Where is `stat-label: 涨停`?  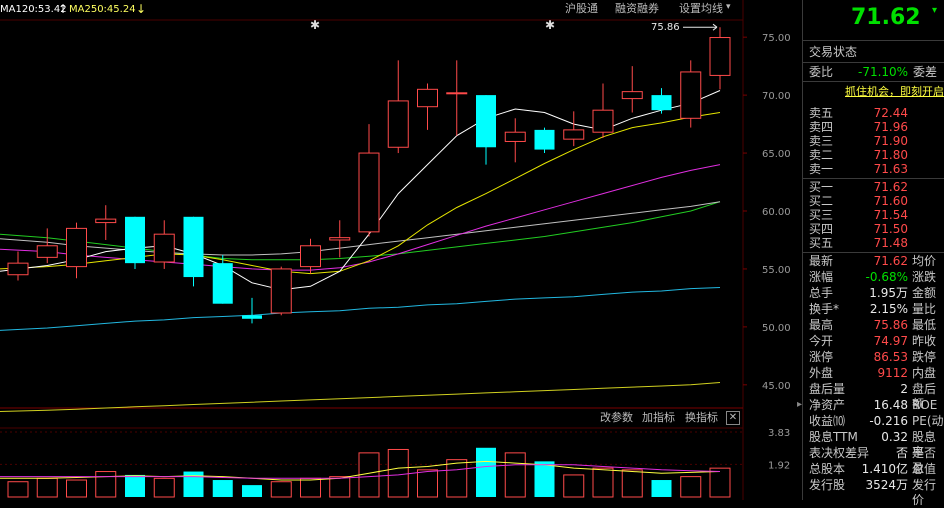 stat-label: 涨停 is located at coordinates (821, 357).